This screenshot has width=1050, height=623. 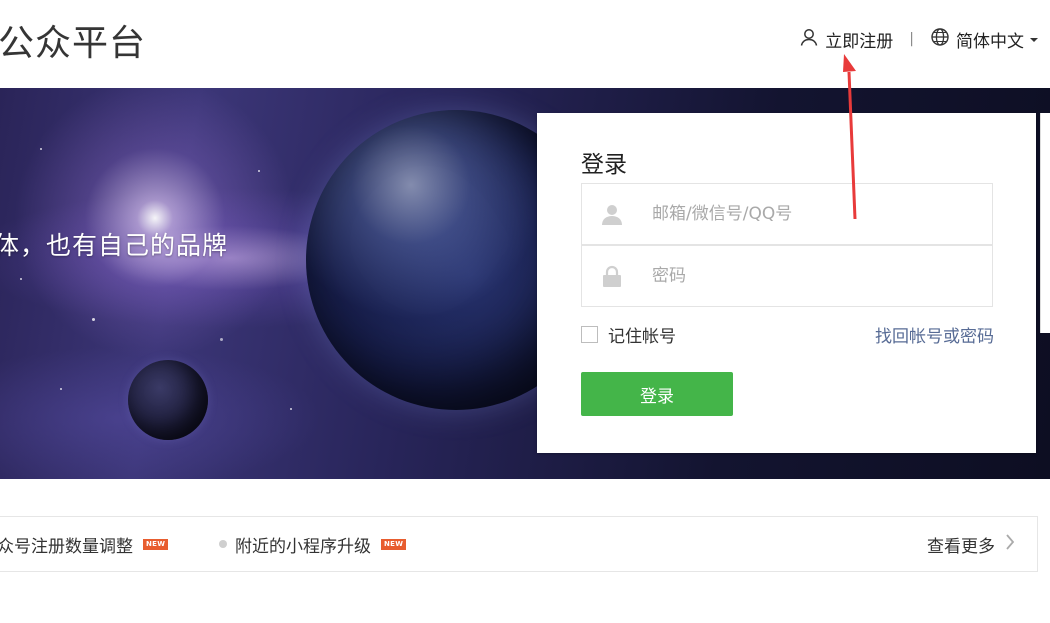 What do you see at coordinates (303, 546) in the screenshot?
I see `news-item-text: 附近的小程序升级` at bounding box center [303, 546].